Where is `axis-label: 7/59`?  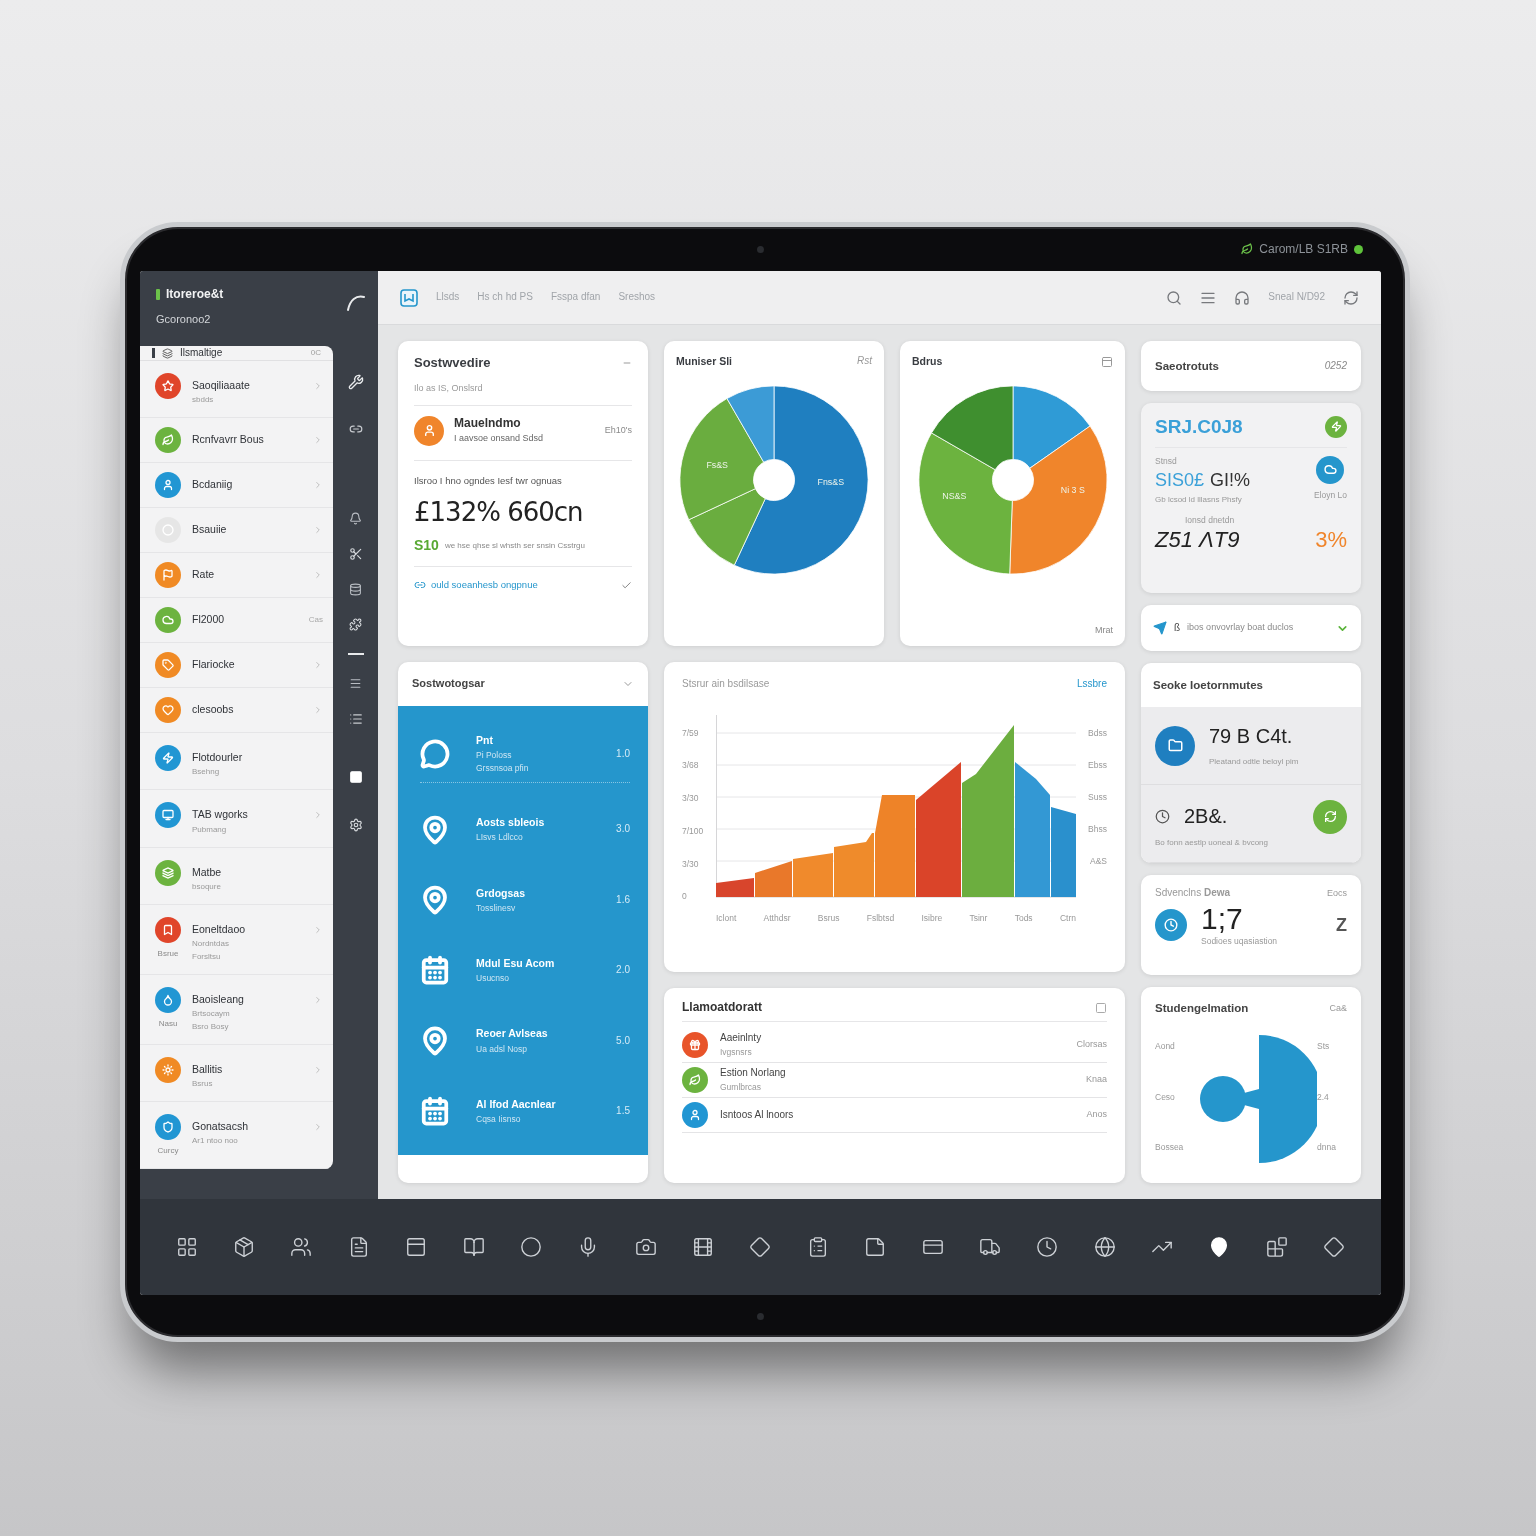 axis-label: 7/59 is located at coordinates (690, 732).